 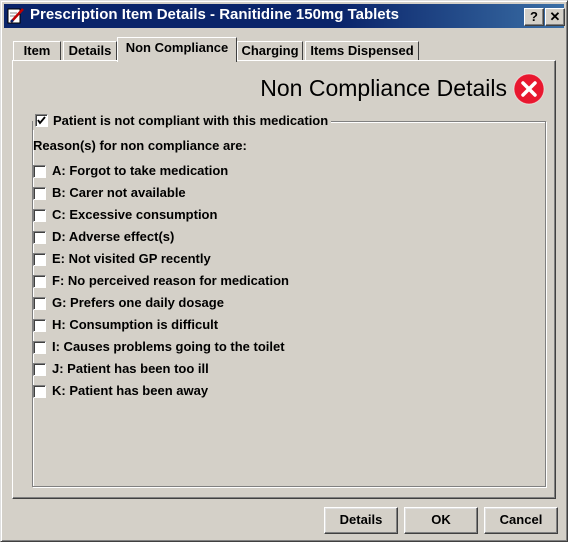 I want to click on help-icon: ?, so click(x=534, y=16).